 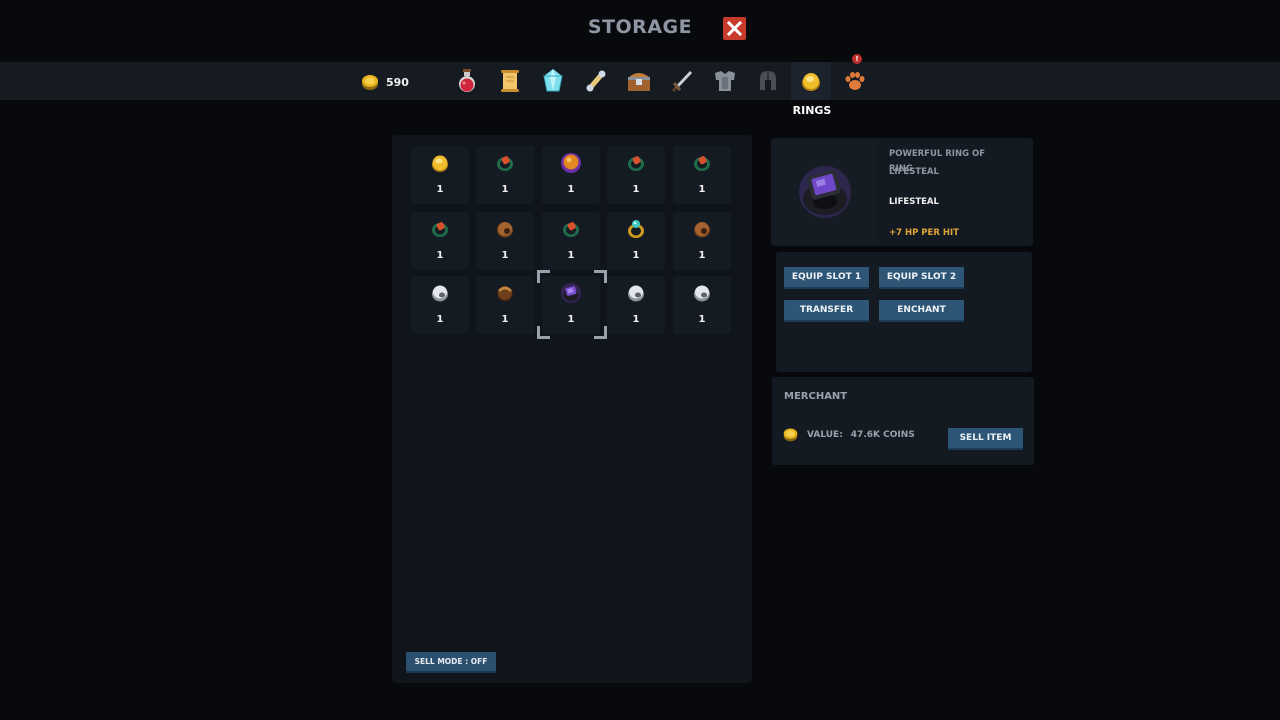 I want to click on value-row: VALUE: 47.6K COINS, so click(x=848, y=434).